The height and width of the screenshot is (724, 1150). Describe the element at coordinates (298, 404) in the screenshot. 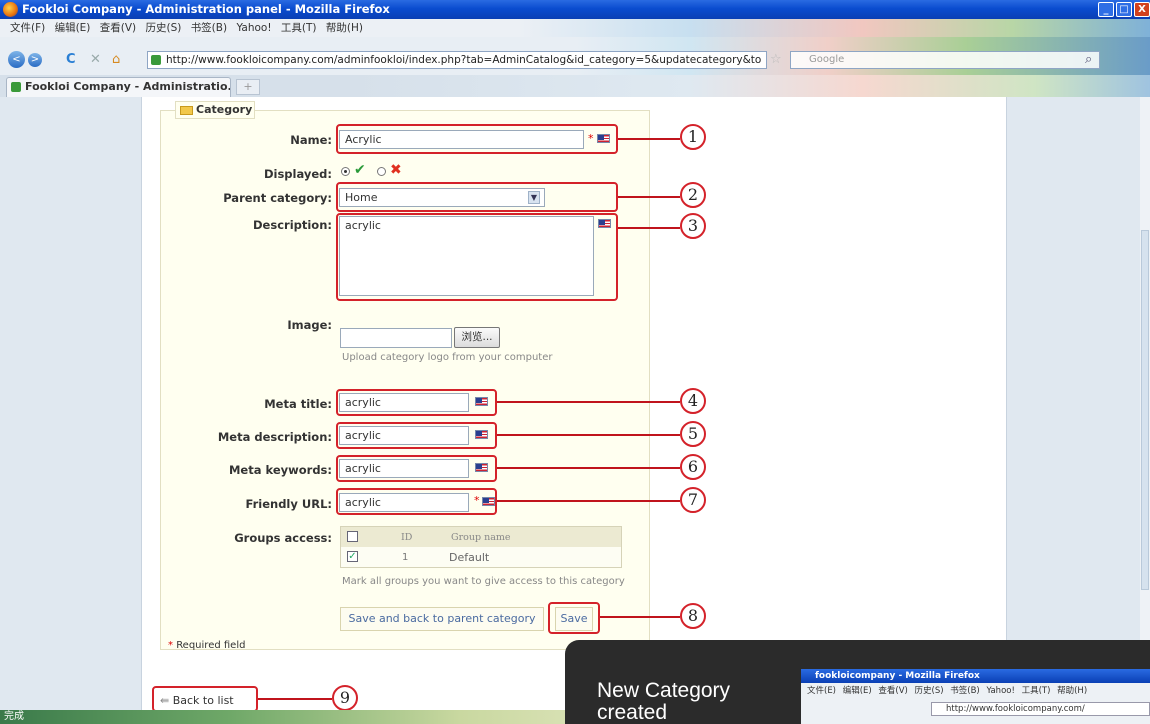

I see `meta-title-label: Meta title:` at that location.